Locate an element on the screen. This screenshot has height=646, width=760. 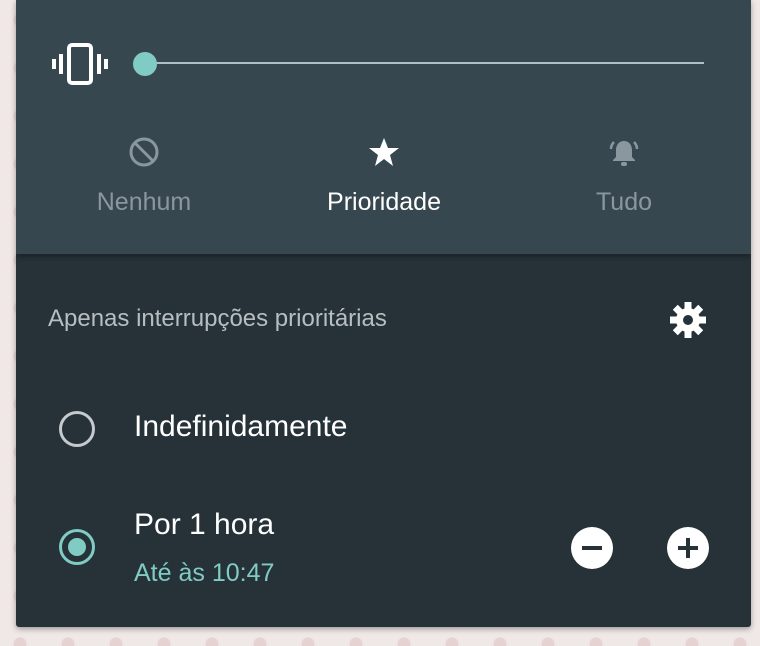
radio-one-hour is located at coordinates (77, 547).